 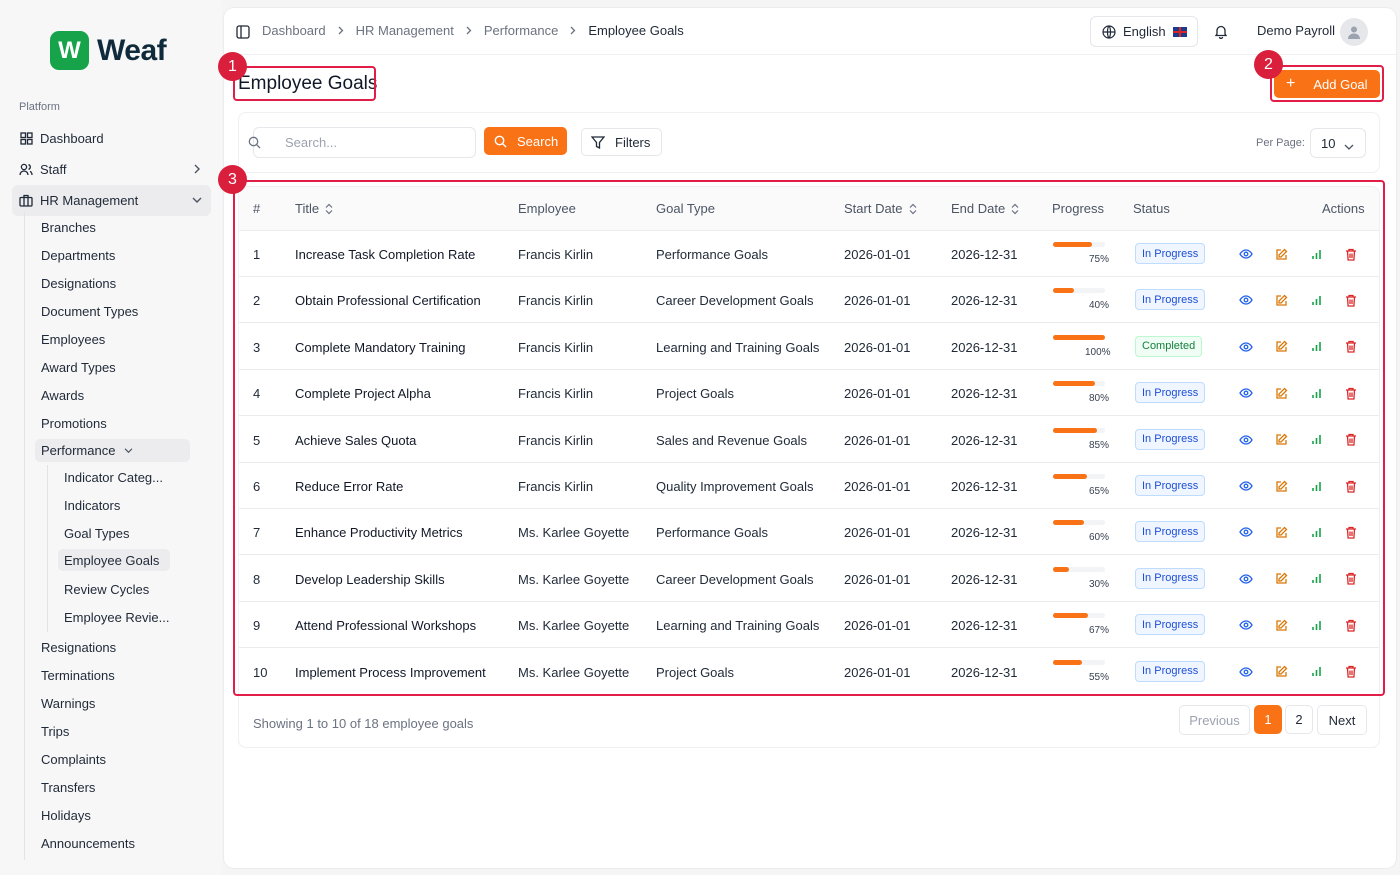 I want to click on avatar, so click(x=1354, y=32).